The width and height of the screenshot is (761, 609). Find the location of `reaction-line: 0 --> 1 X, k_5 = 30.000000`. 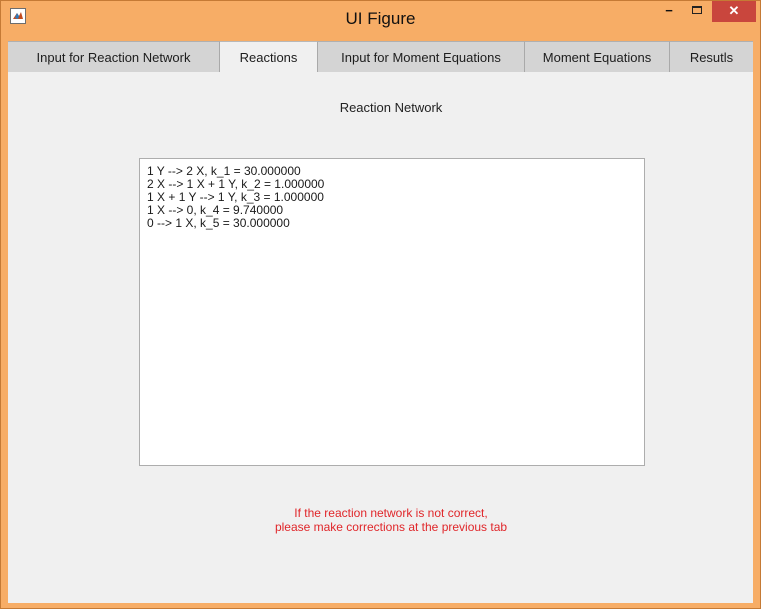

reaction-line: 0 --> 1 X, k_5 = 30.000000 is located at coordinates (218, 223).